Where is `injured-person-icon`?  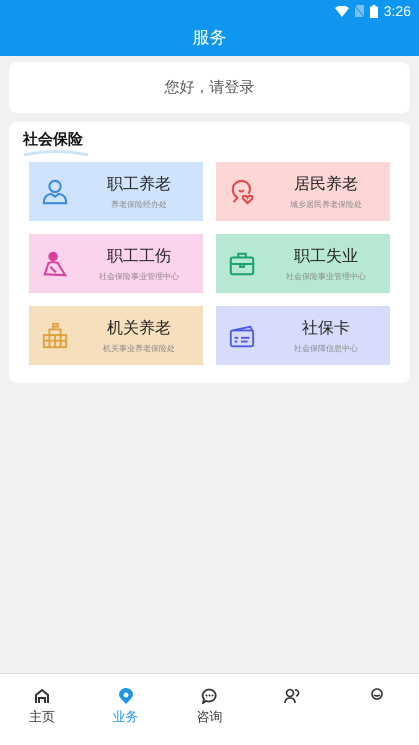 injured-person-icon is located at coordinates (55, 264).